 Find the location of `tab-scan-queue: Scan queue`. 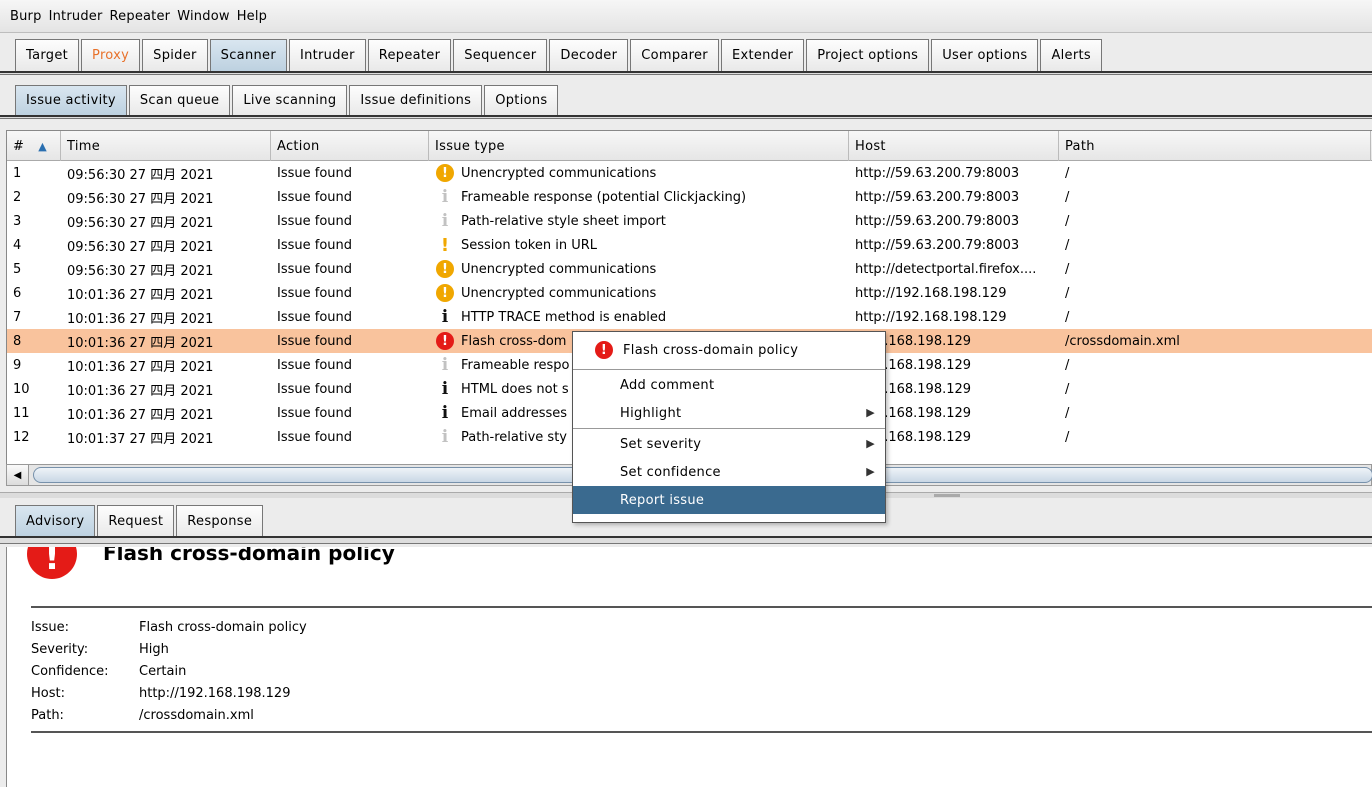

tab-scan-queue: Scan queue is located at coordinates (179, 100).